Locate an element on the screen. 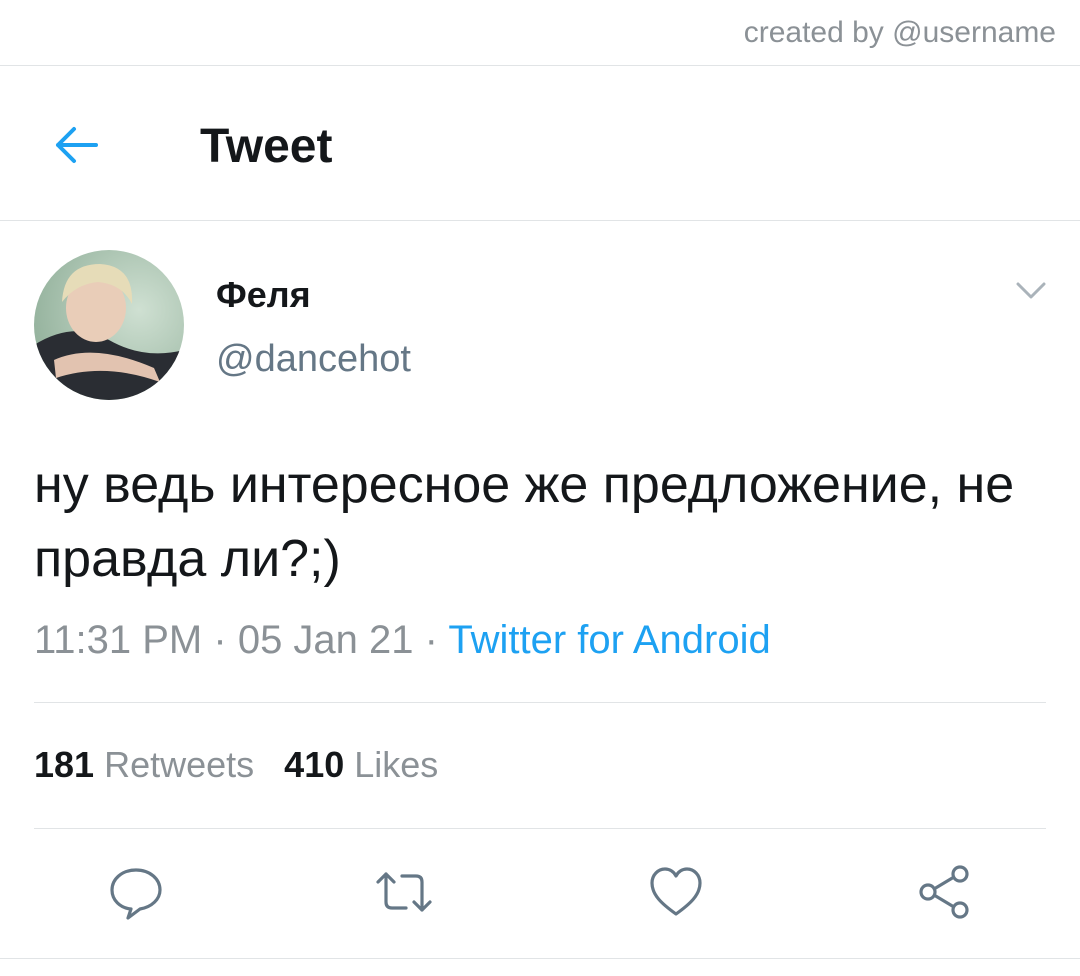  likes-count: 410 is located at coordinates (314, 764).